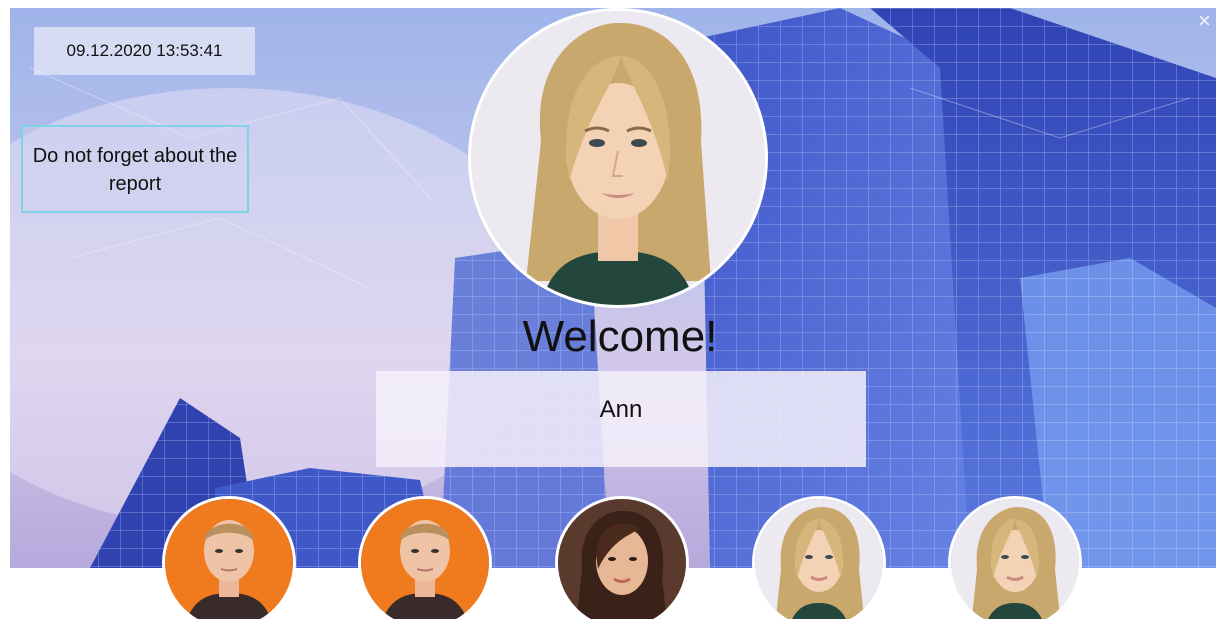 The width and height of the screenshot is (1216, 619). I want to click on close-button: ×, so click(1207, 21).